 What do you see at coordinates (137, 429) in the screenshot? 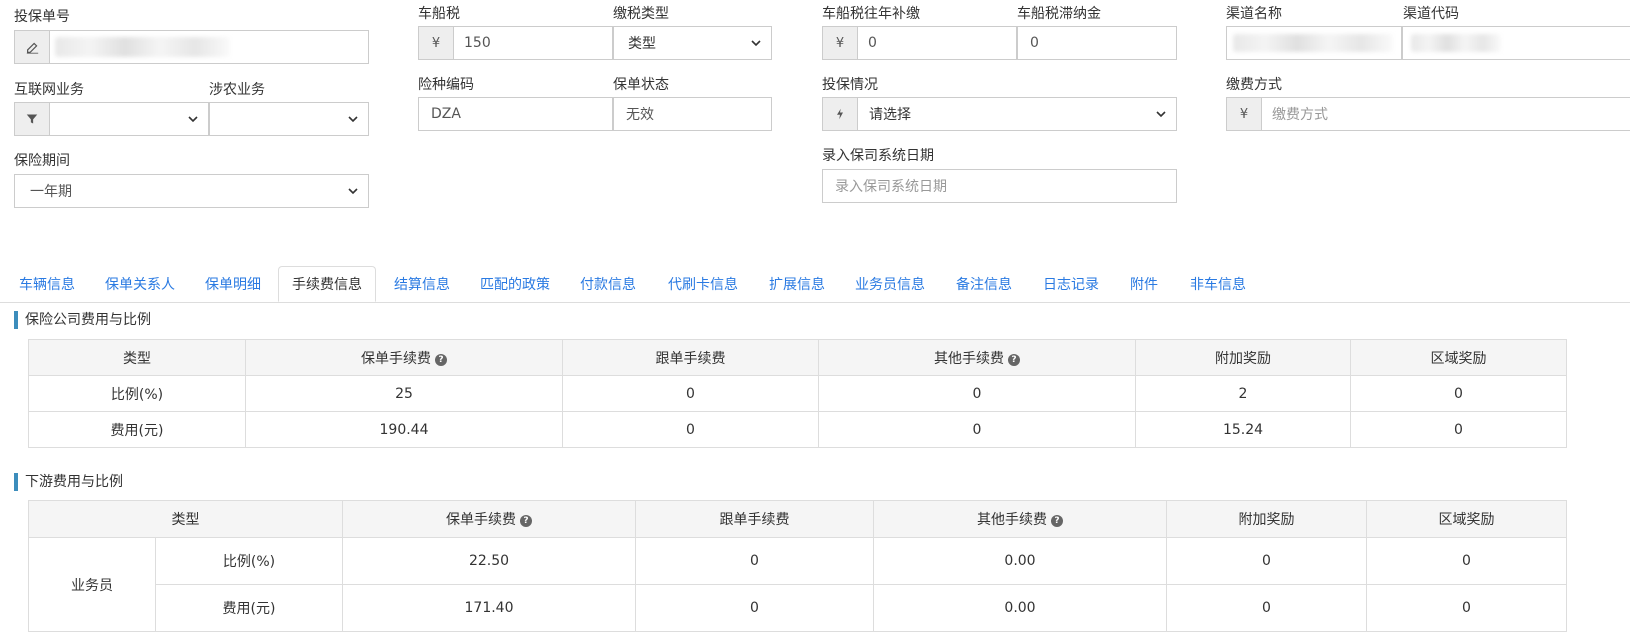
I see `table-cell: 费用(元)` at bounding box center [137, 429].